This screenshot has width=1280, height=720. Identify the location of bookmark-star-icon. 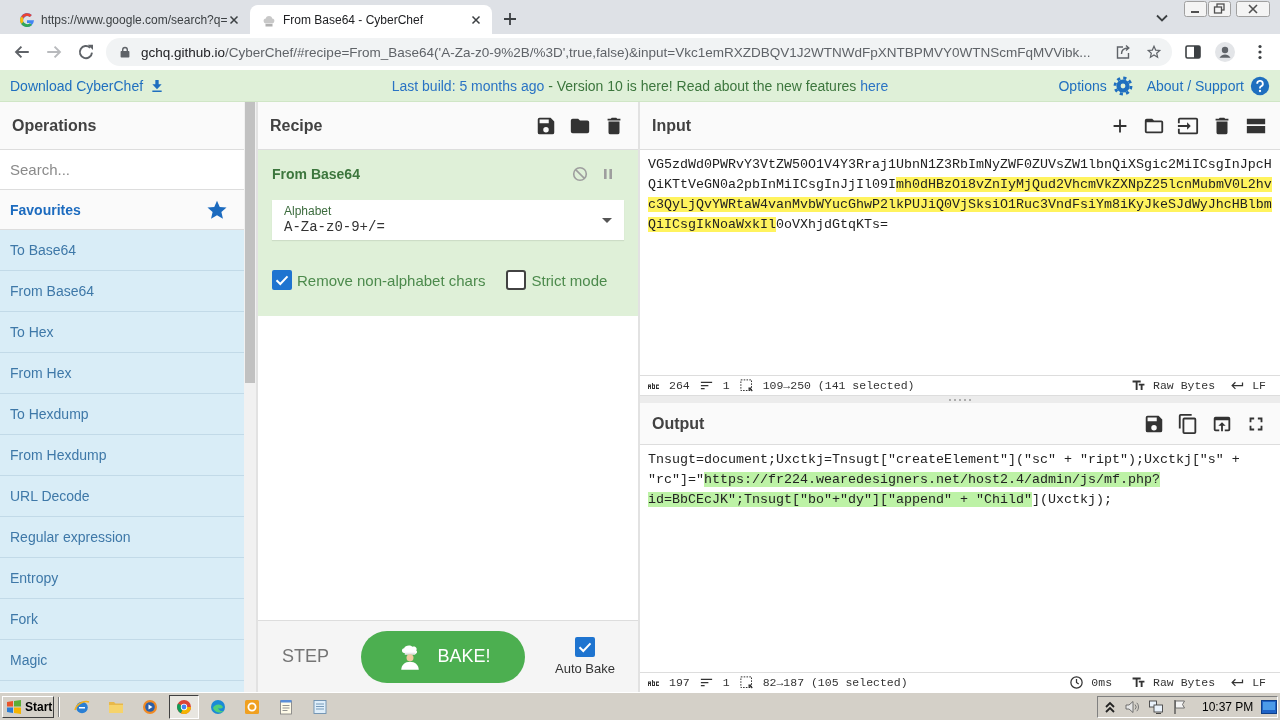
(1154, 52).